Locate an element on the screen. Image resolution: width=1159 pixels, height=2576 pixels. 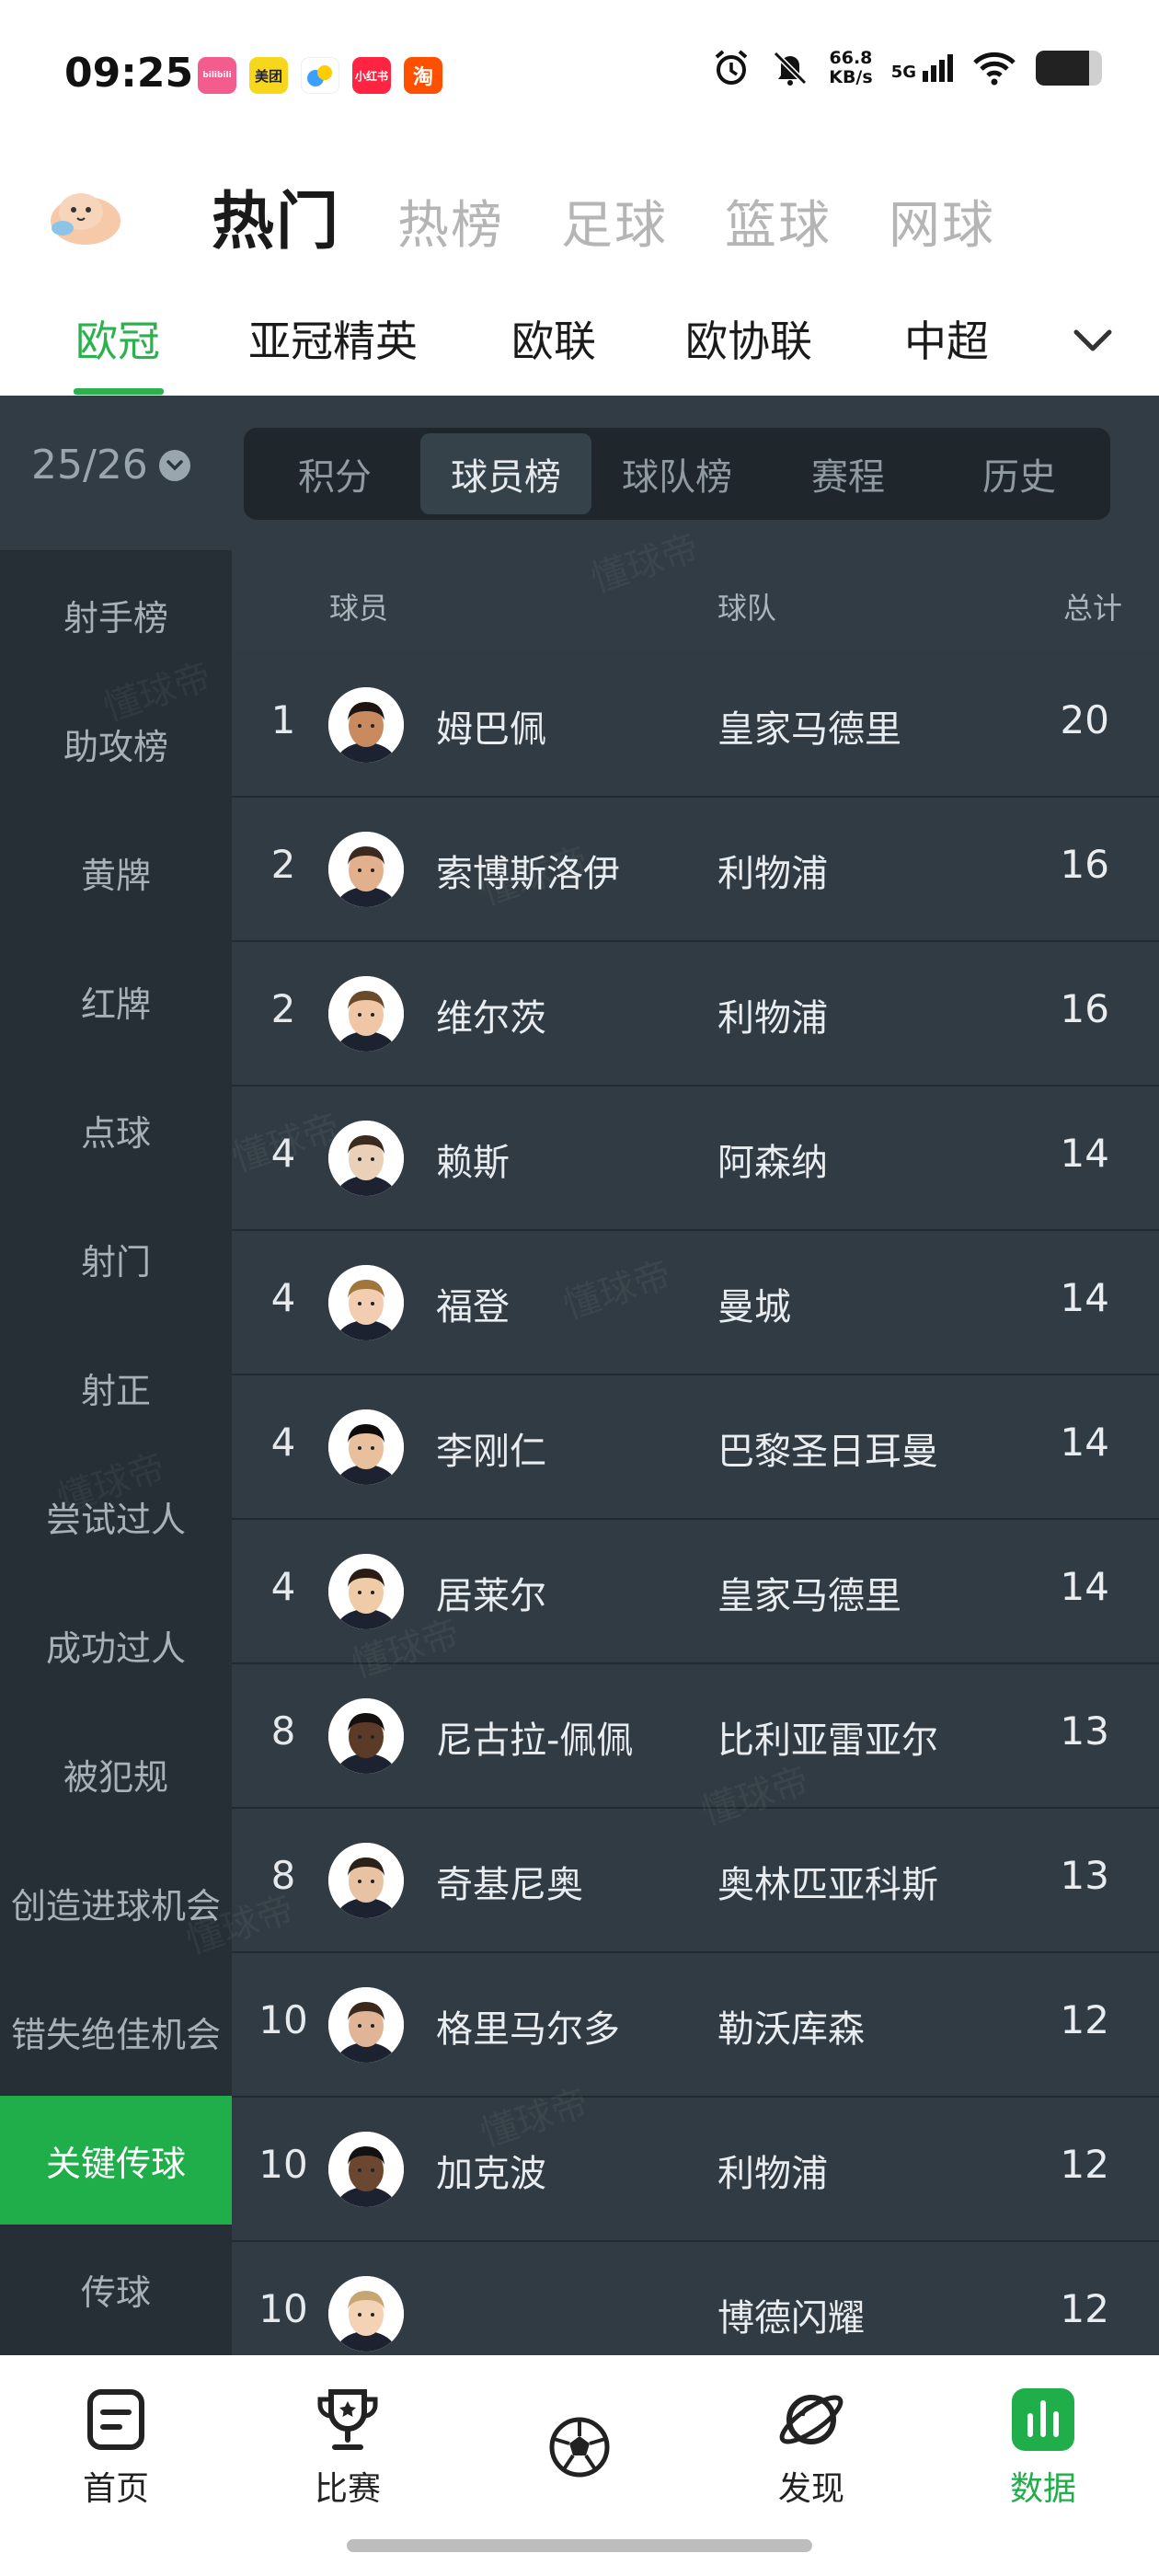
sidebar-item-chances-created: 创造进球机会 is located at coordinates (116, 1902).